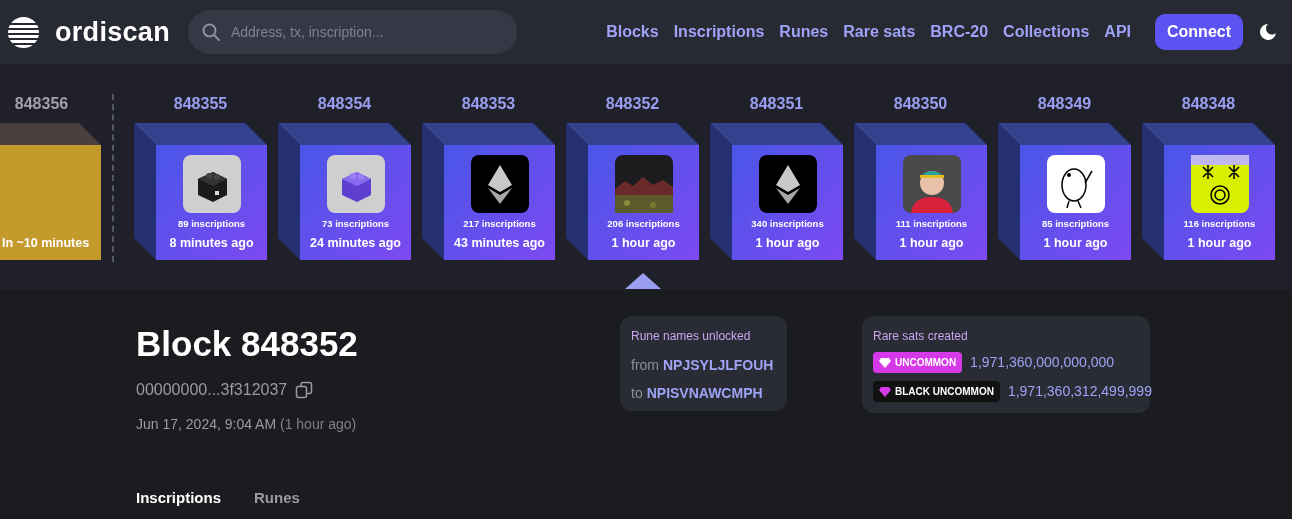 This screenshot has height=519, width=1292. I want to click on logo-text: ordiscan, so click(112, 32).